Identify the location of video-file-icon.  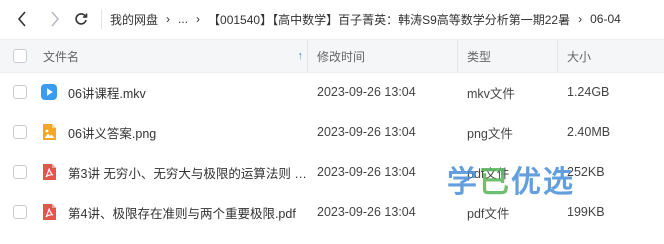
(49, 92).